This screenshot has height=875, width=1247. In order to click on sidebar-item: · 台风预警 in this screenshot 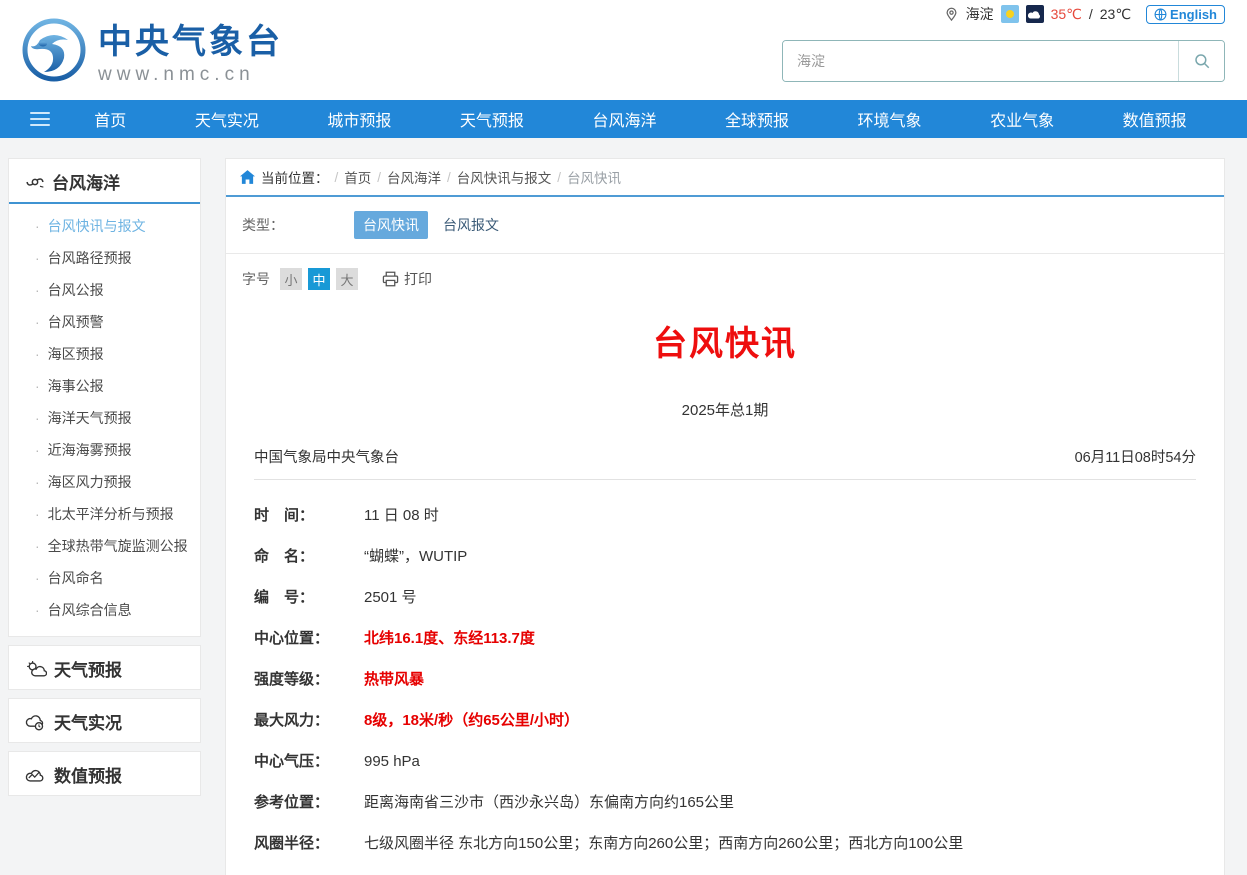, I will do `click(104, 322)`.